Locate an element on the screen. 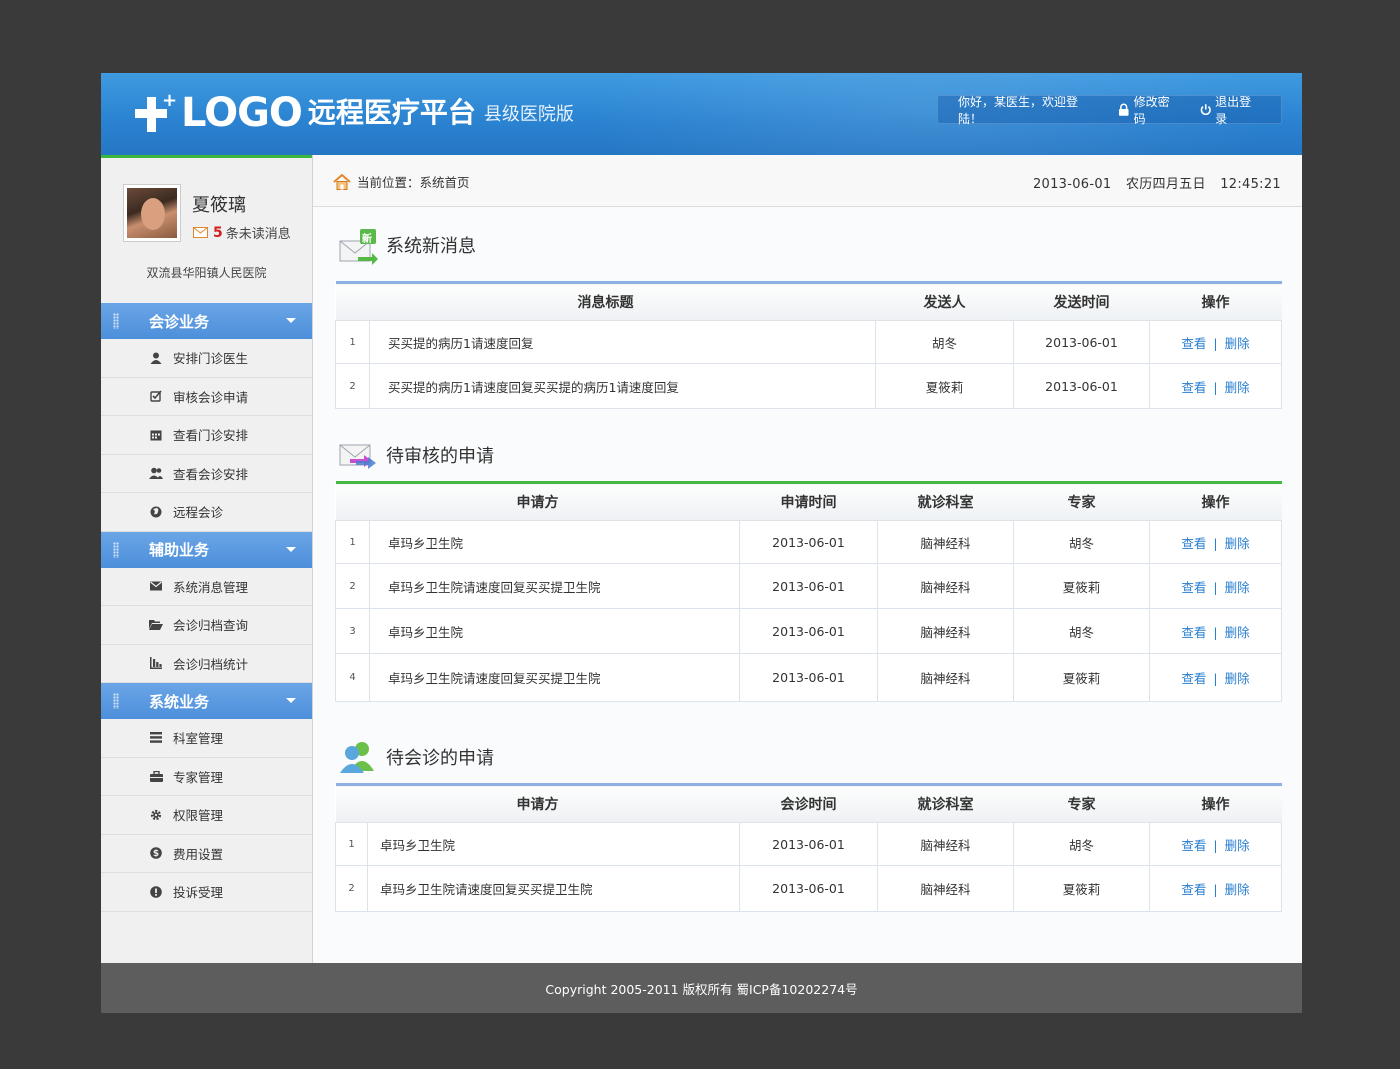 This screenshot has width=1400, height=1069. nav-item-complaints: 投诉受理 is located at coordinates (206, 892).